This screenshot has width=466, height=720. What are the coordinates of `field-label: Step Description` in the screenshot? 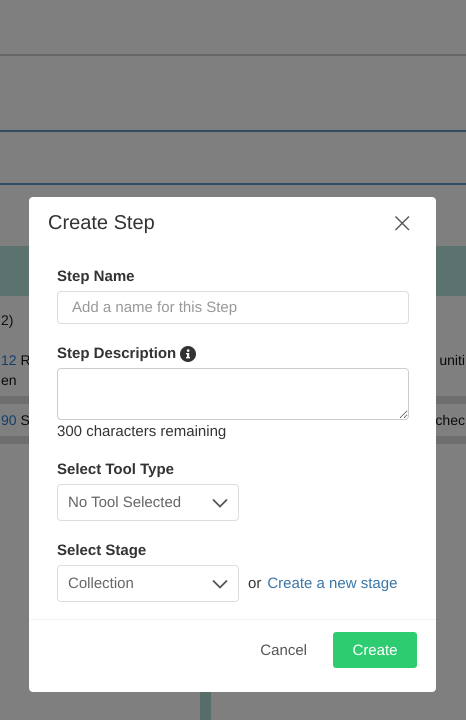 It's located at (116, 353).